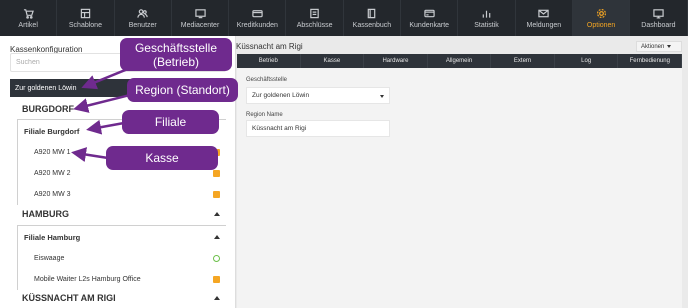  Describe the element at coordinates (122, 194) in the screenshot. I see `kasse-item: A920 MW 3` at that location.